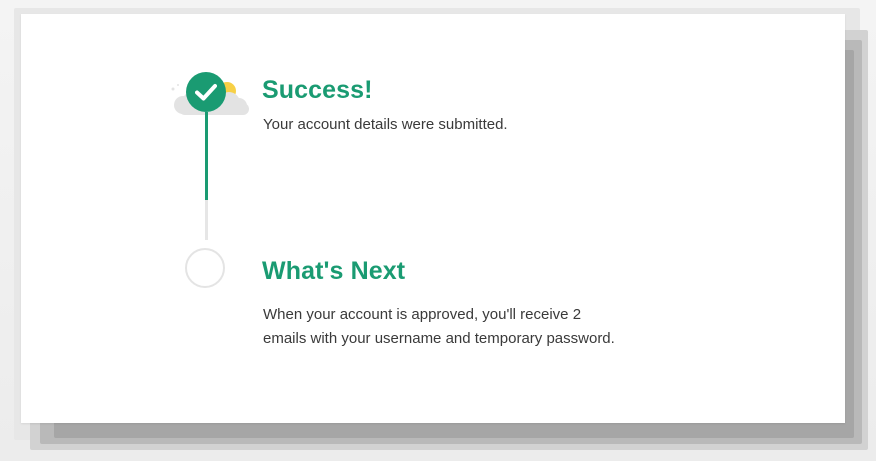  What do you see at coordinates (317, 90) in the screenshot?
I see `step-title-success: Success!` at bounding box center [317, 90].